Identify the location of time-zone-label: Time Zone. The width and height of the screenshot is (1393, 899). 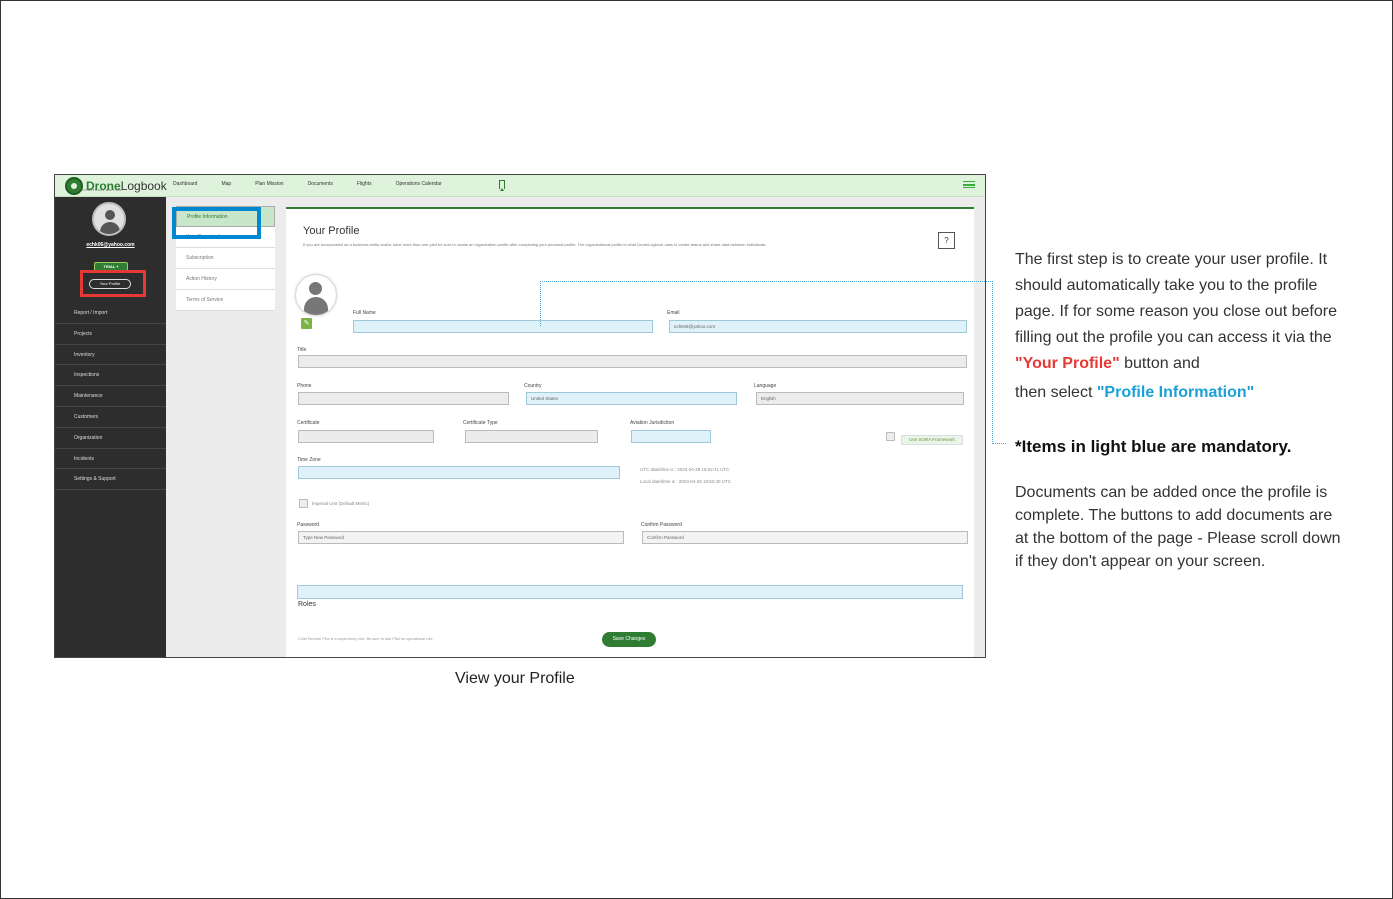
(309, 460).